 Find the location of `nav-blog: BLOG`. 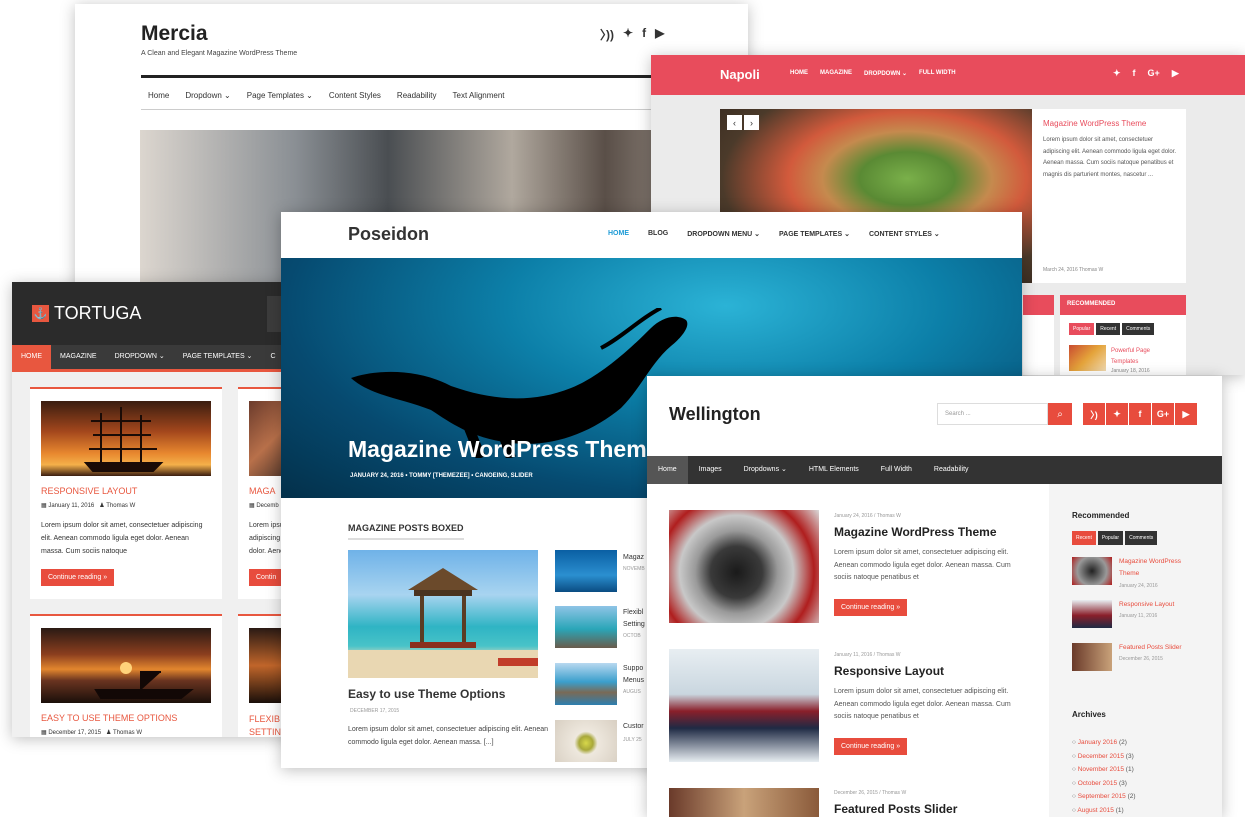

nav-blog: BLOG is located at coordinates (658, 234).